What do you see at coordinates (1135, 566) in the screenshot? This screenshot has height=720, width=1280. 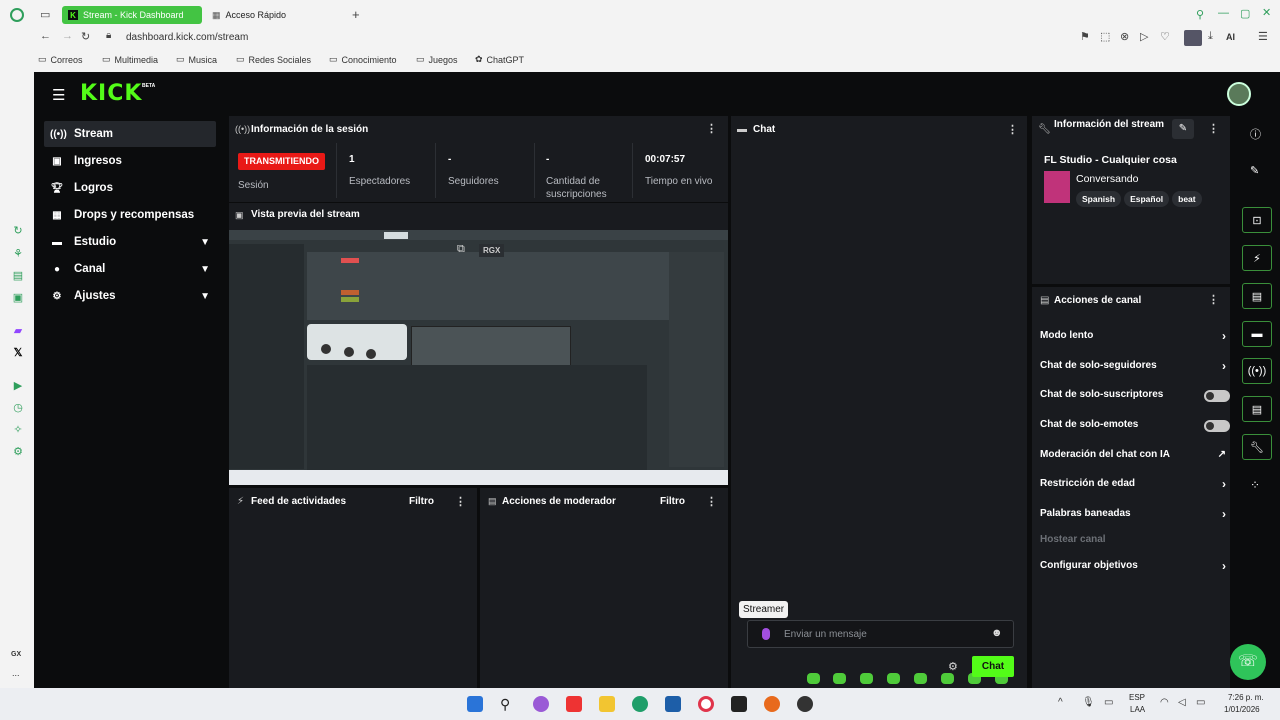 I see `action-configure-goals: Configurar objetivos ›` at bounding box center [1135, 566].